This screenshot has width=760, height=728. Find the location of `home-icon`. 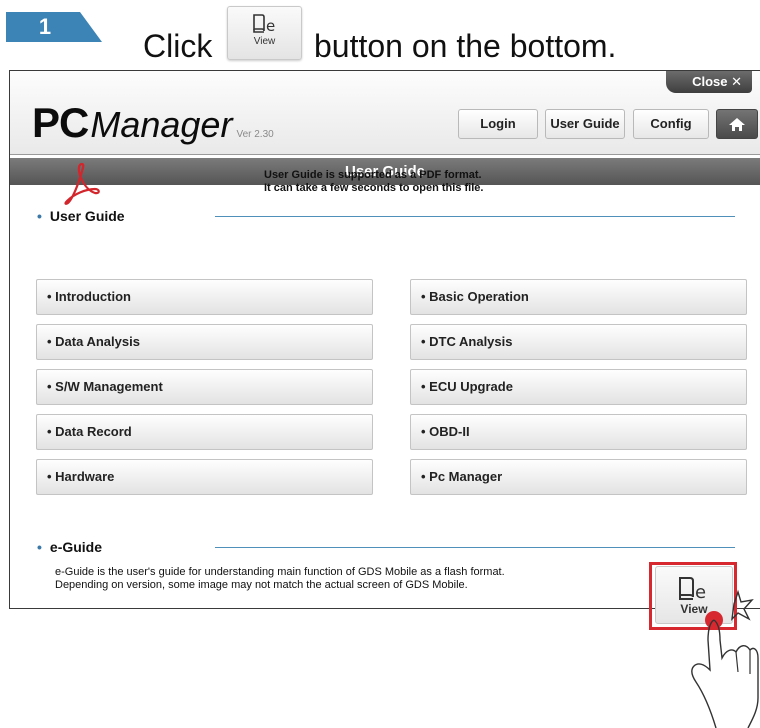

home-icon is located at coordinates (737, 124).